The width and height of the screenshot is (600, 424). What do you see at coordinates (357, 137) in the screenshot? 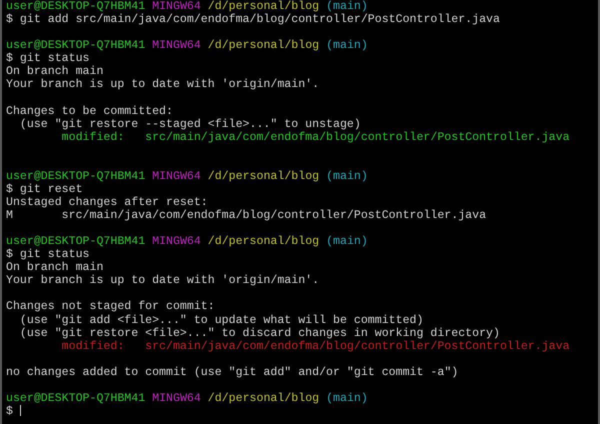
I see `staged-file-text: src/main/java/com/endofma/blog/controller/PostController.java` at bounding box center [357, 137].